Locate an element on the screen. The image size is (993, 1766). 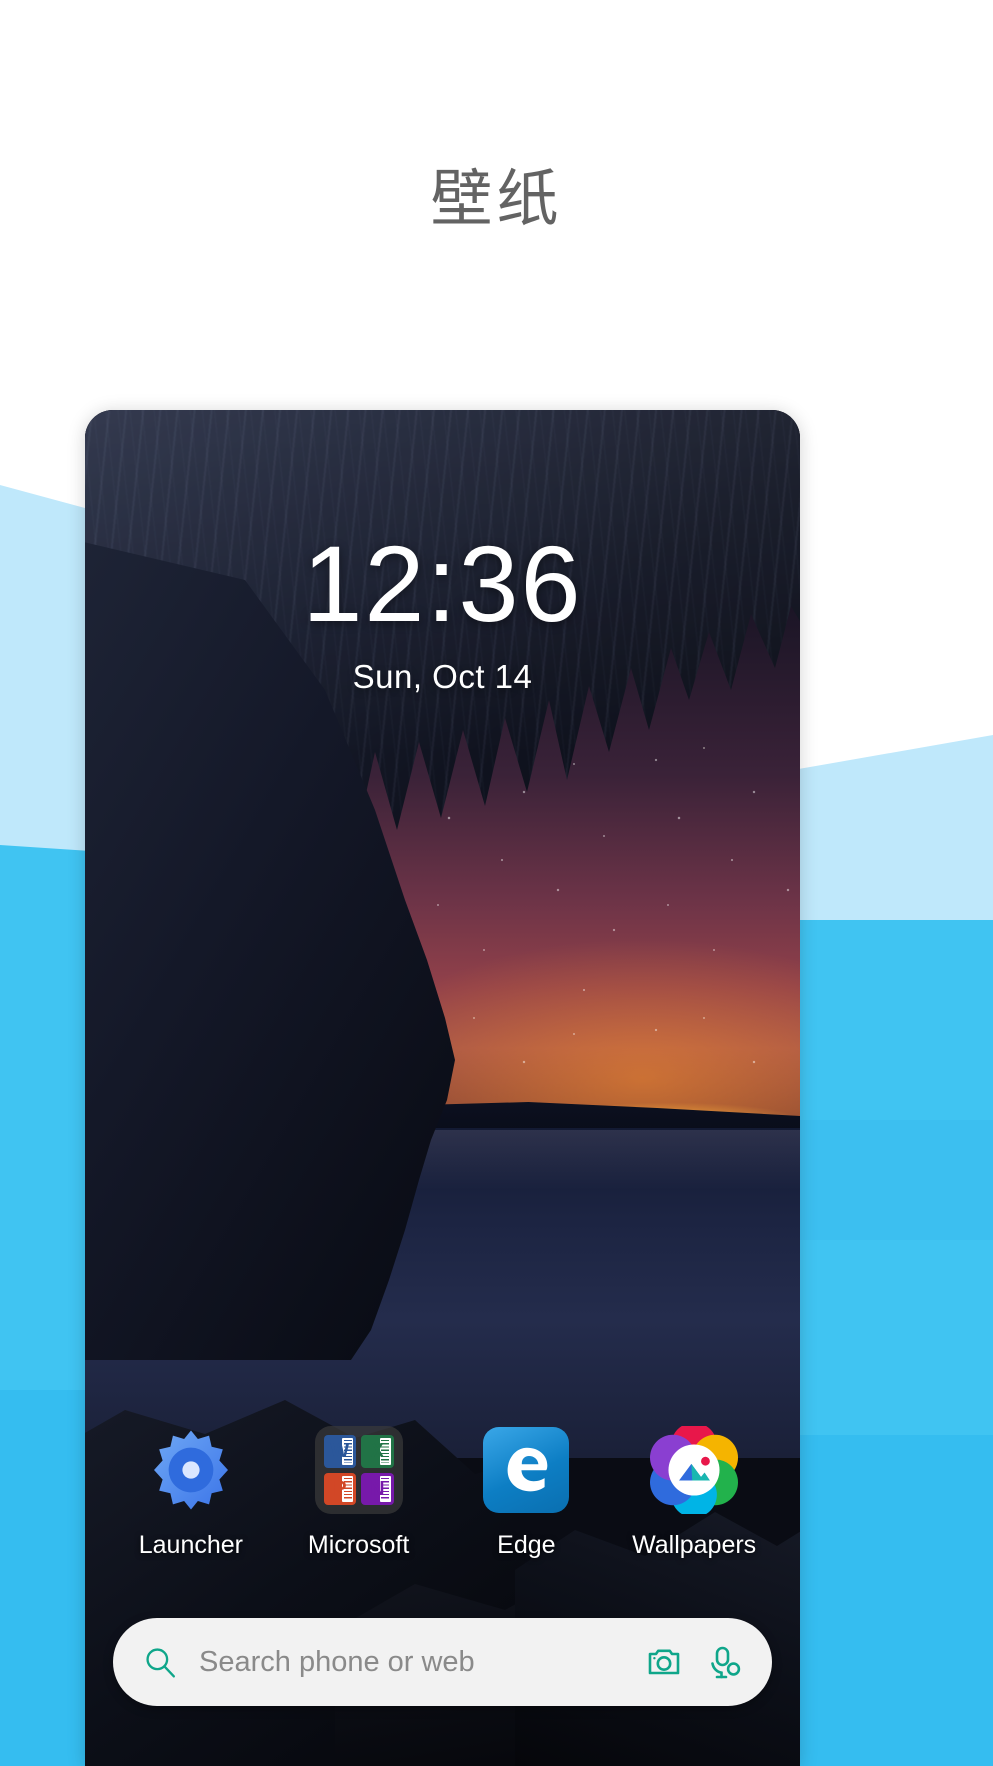
wallpapers-icon is located at coordinates (694, 1470).